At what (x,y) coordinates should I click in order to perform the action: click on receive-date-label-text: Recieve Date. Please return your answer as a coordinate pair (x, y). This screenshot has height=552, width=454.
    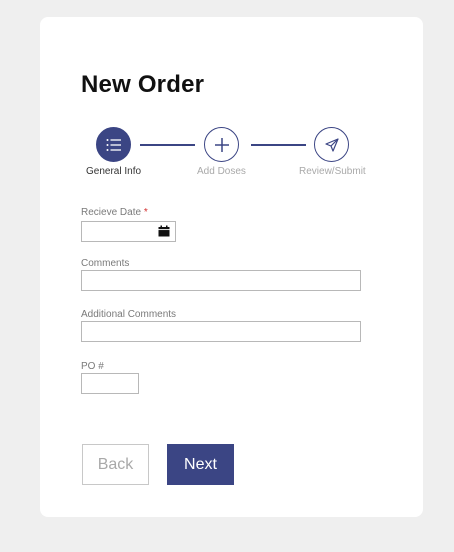
    Looking at the image, I should click on (111, 212).